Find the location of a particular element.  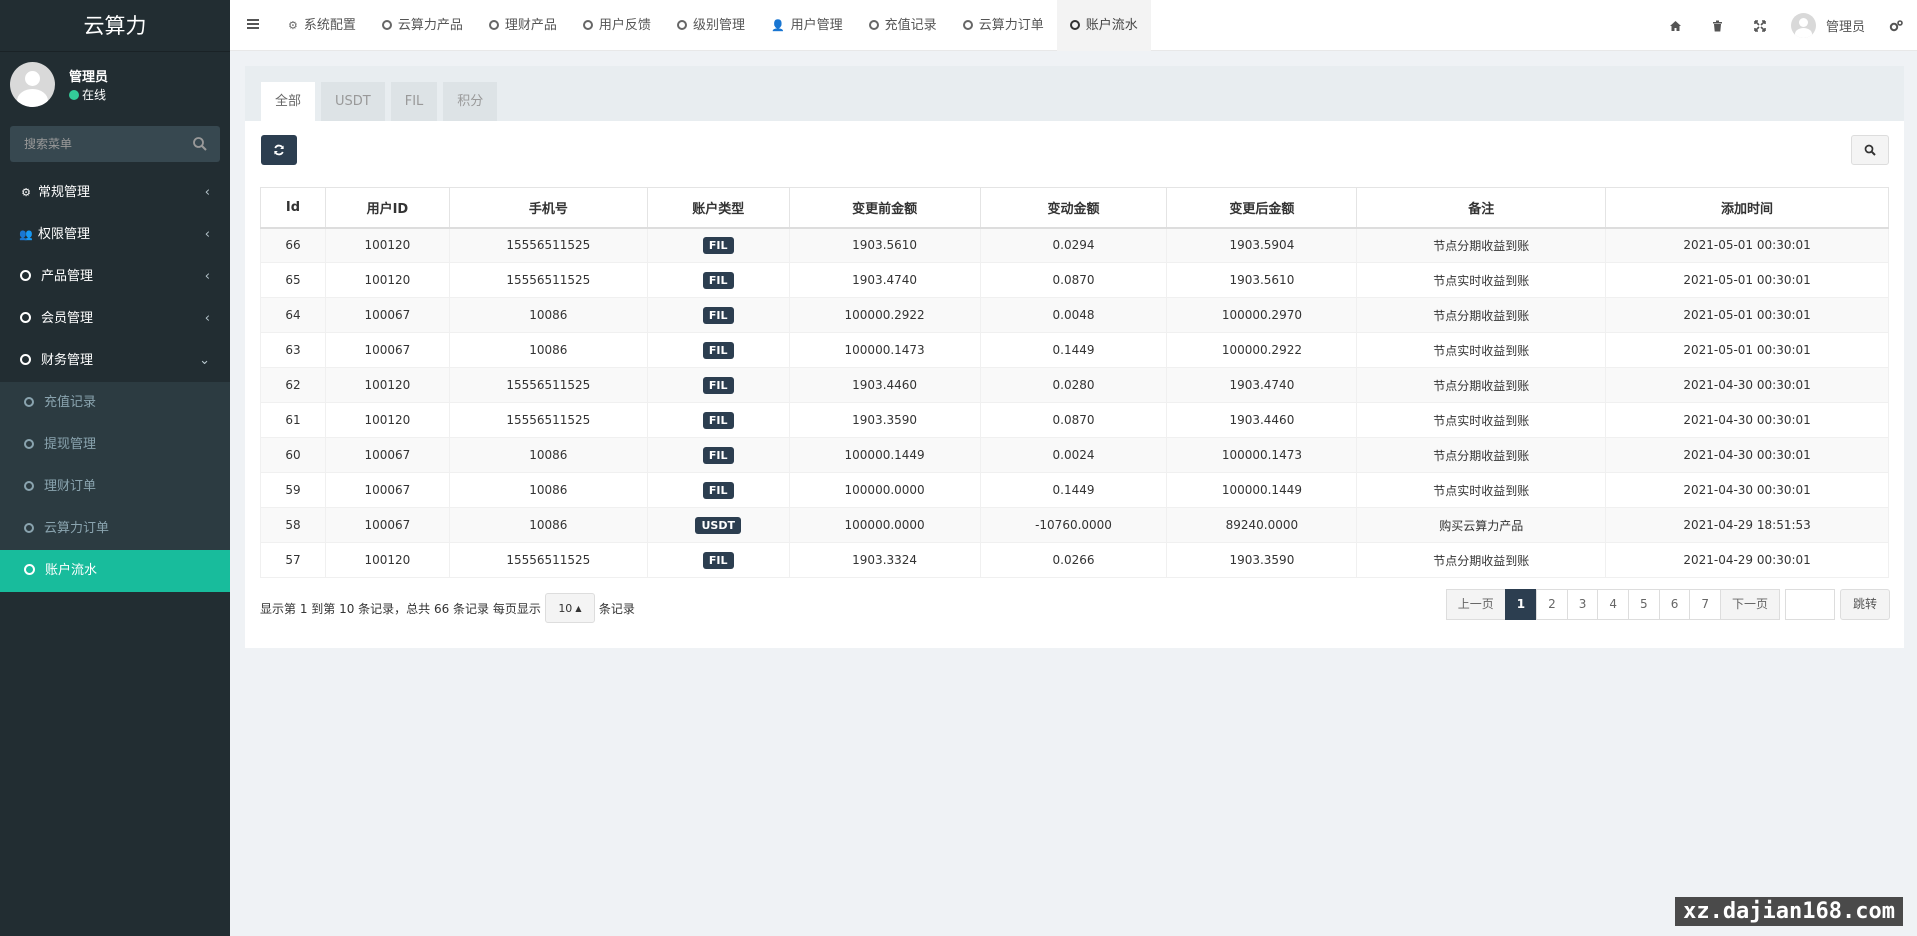

table-cell: 2021-04-29 00:30:01 is located at coordinates (1747, 560).